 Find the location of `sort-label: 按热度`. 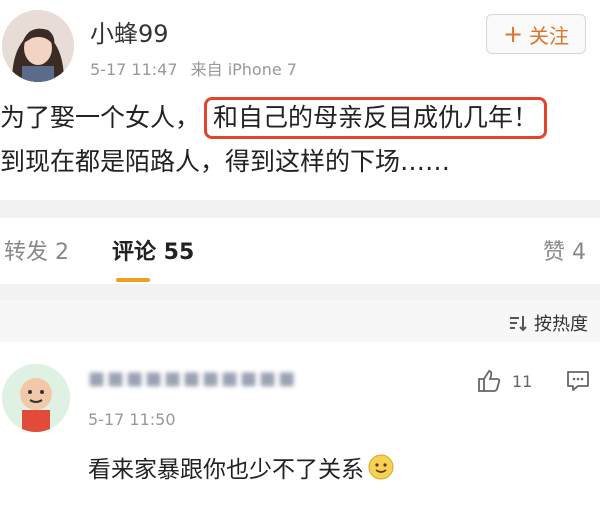

sort-label: 按热度 is located at coordinates (561, 324).